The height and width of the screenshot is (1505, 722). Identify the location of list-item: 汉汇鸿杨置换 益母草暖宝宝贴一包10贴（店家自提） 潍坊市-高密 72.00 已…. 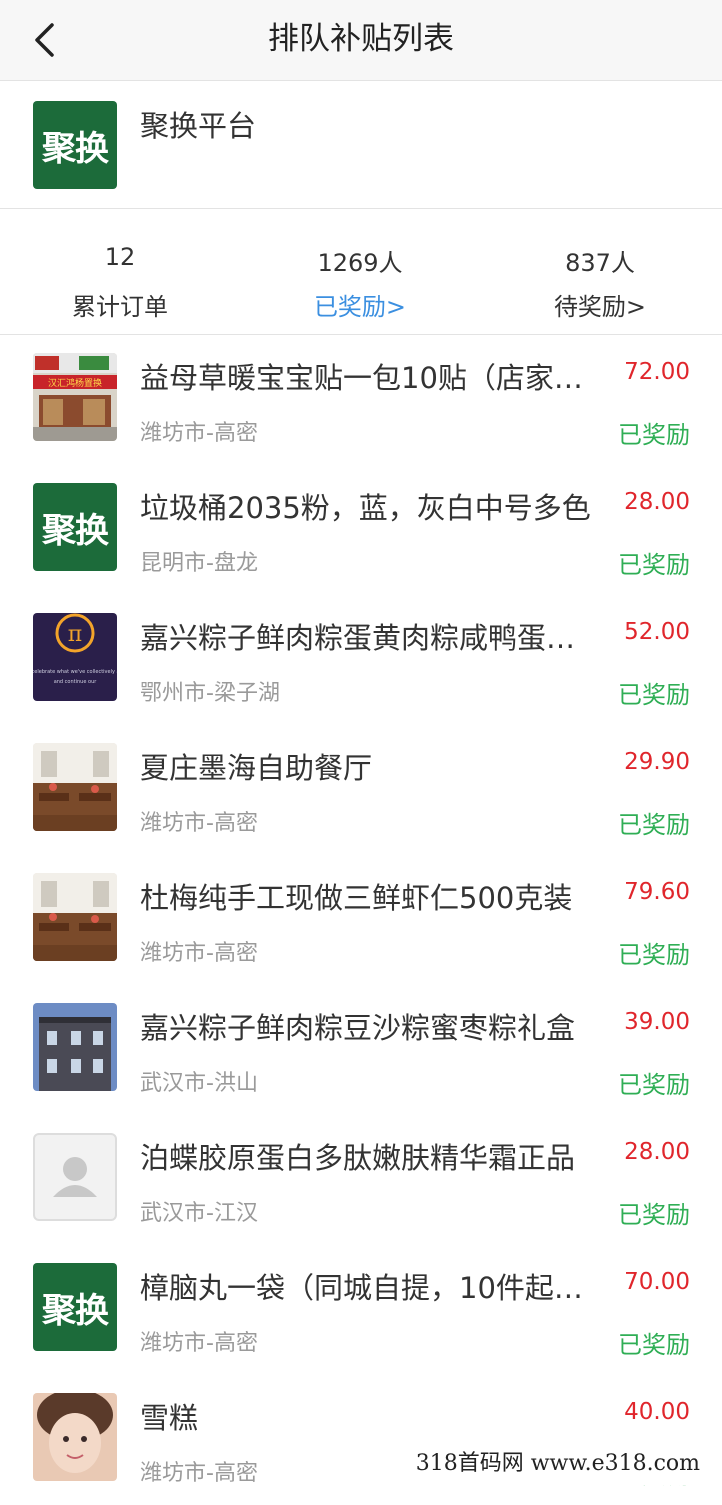
(361, 400).